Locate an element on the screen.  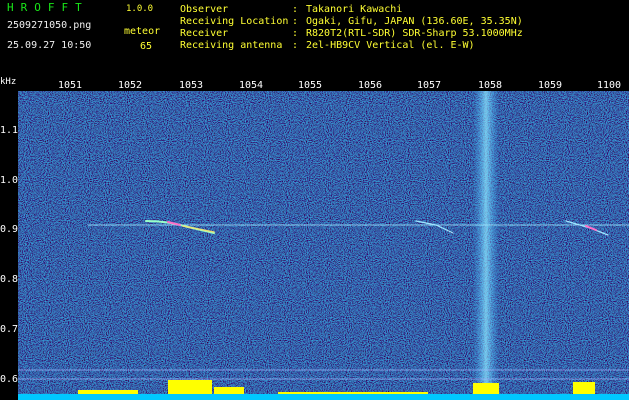
y-tick-label: 0.9 is located at coordinates (9, 229).